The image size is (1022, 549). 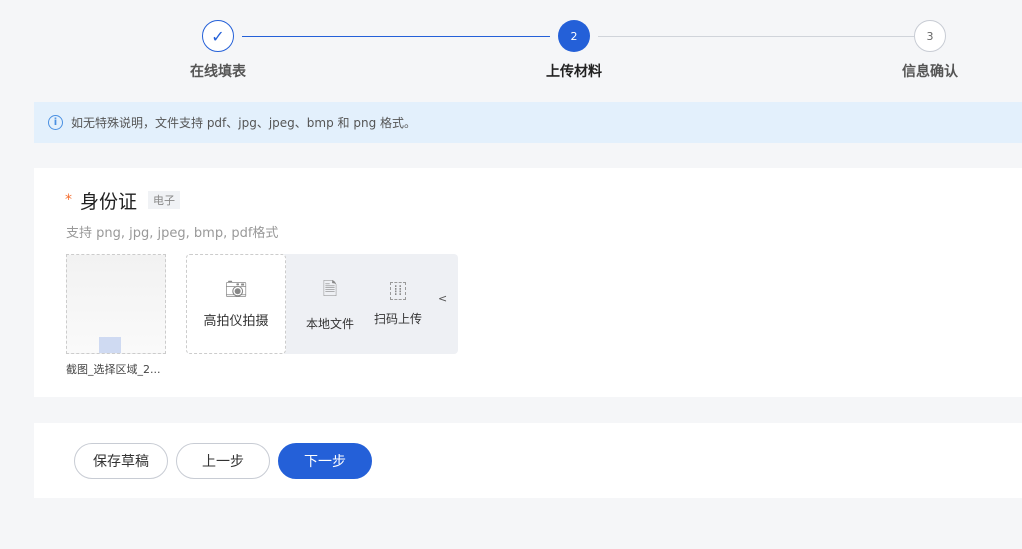 What do you see at coordinates (930, 36) in the screenshot?
I see `step-3-number: 3` at bounding box center [930, 36].